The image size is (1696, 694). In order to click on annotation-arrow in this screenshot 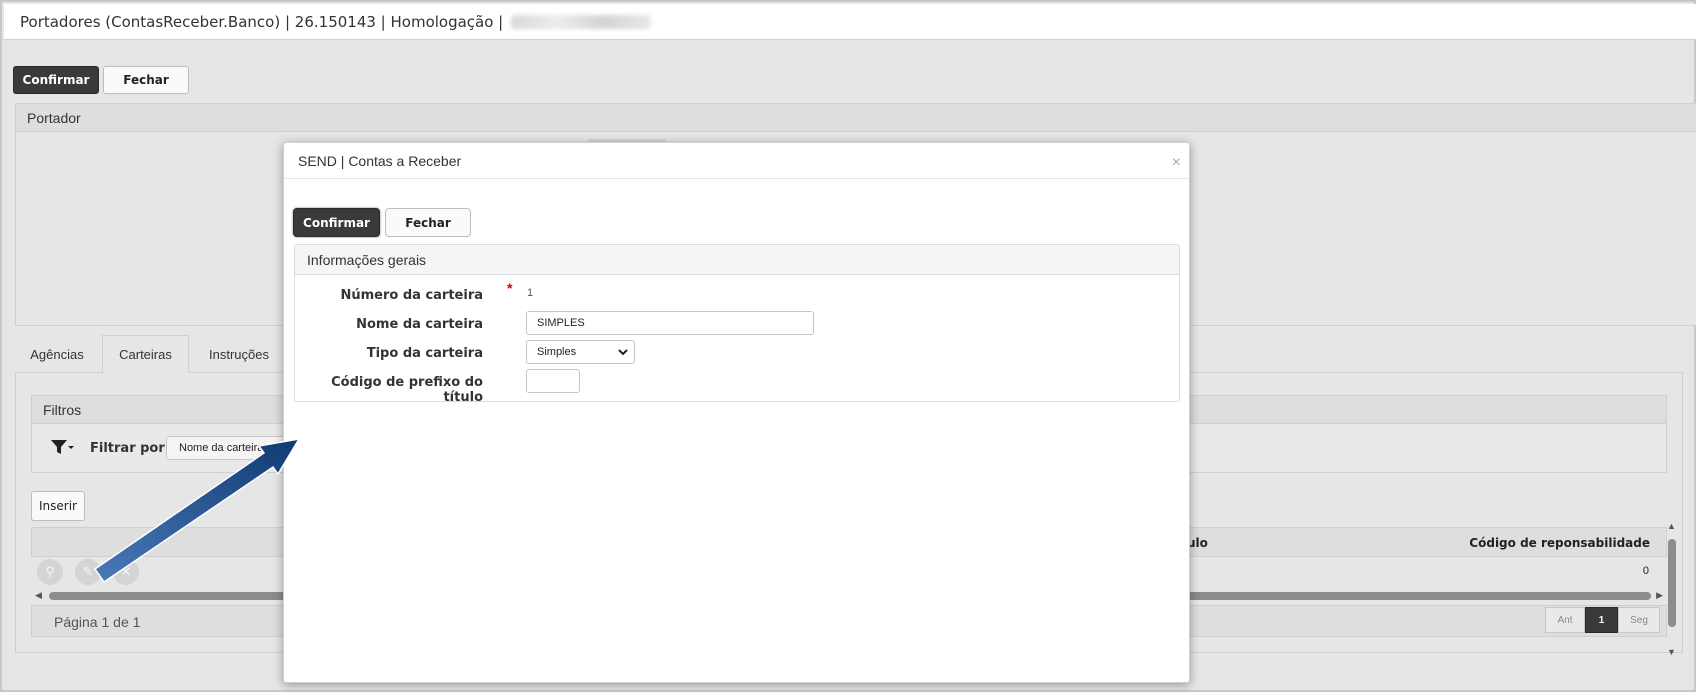, I will do `click(197, 510)`.